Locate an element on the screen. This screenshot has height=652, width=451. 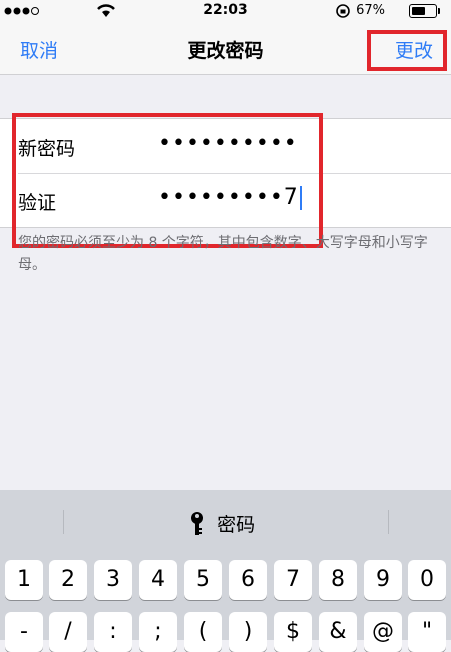
battery-icon is located at coordinates (424, 11).